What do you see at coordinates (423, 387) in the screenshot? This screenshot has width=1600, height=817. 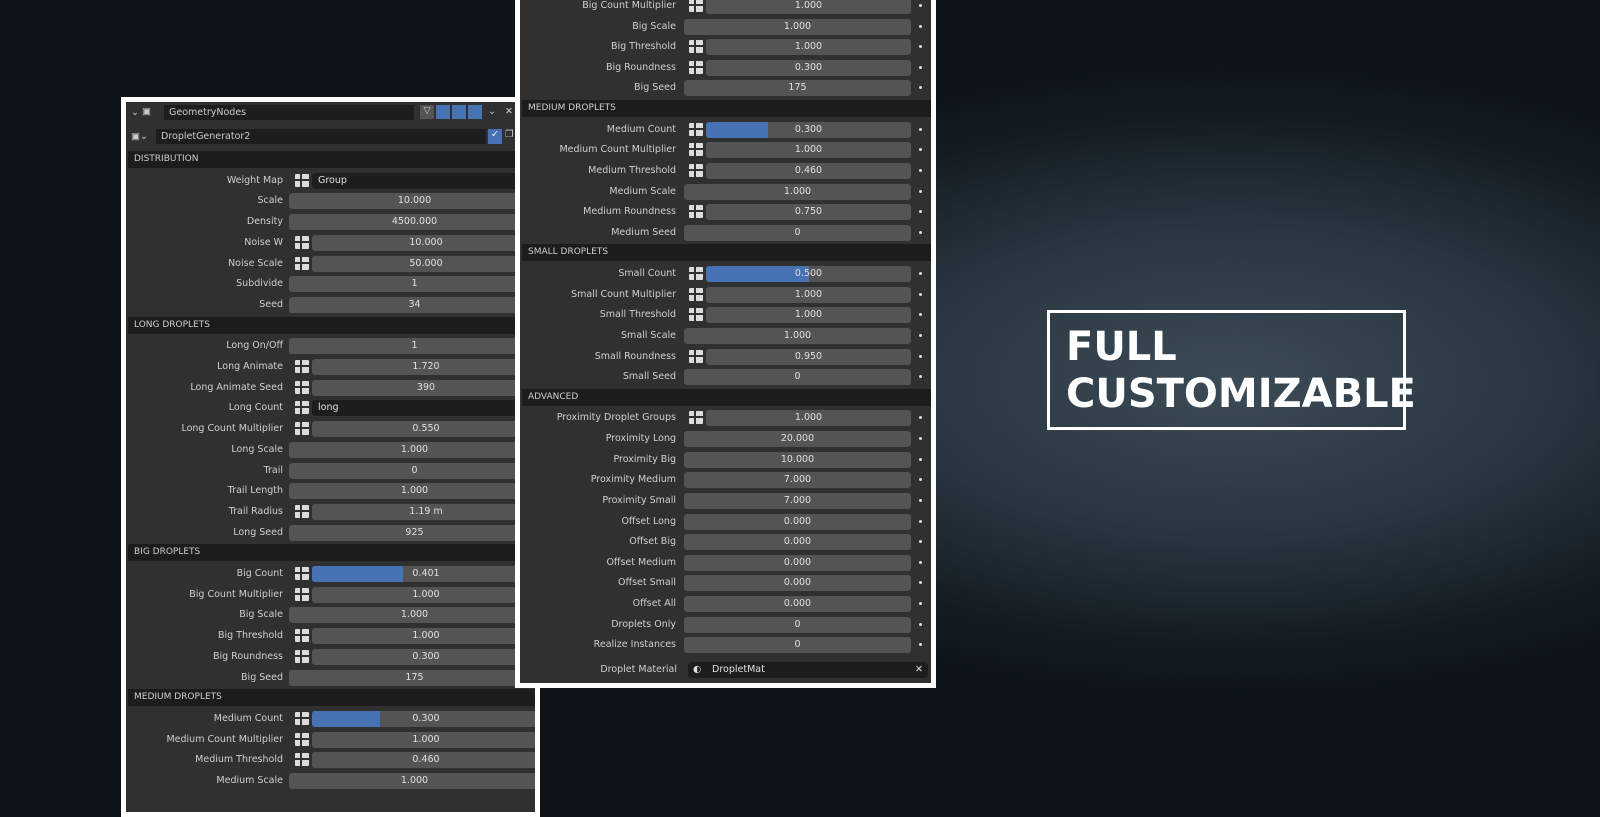 I see `value-slider: 390` at bounding box center [423, 387].